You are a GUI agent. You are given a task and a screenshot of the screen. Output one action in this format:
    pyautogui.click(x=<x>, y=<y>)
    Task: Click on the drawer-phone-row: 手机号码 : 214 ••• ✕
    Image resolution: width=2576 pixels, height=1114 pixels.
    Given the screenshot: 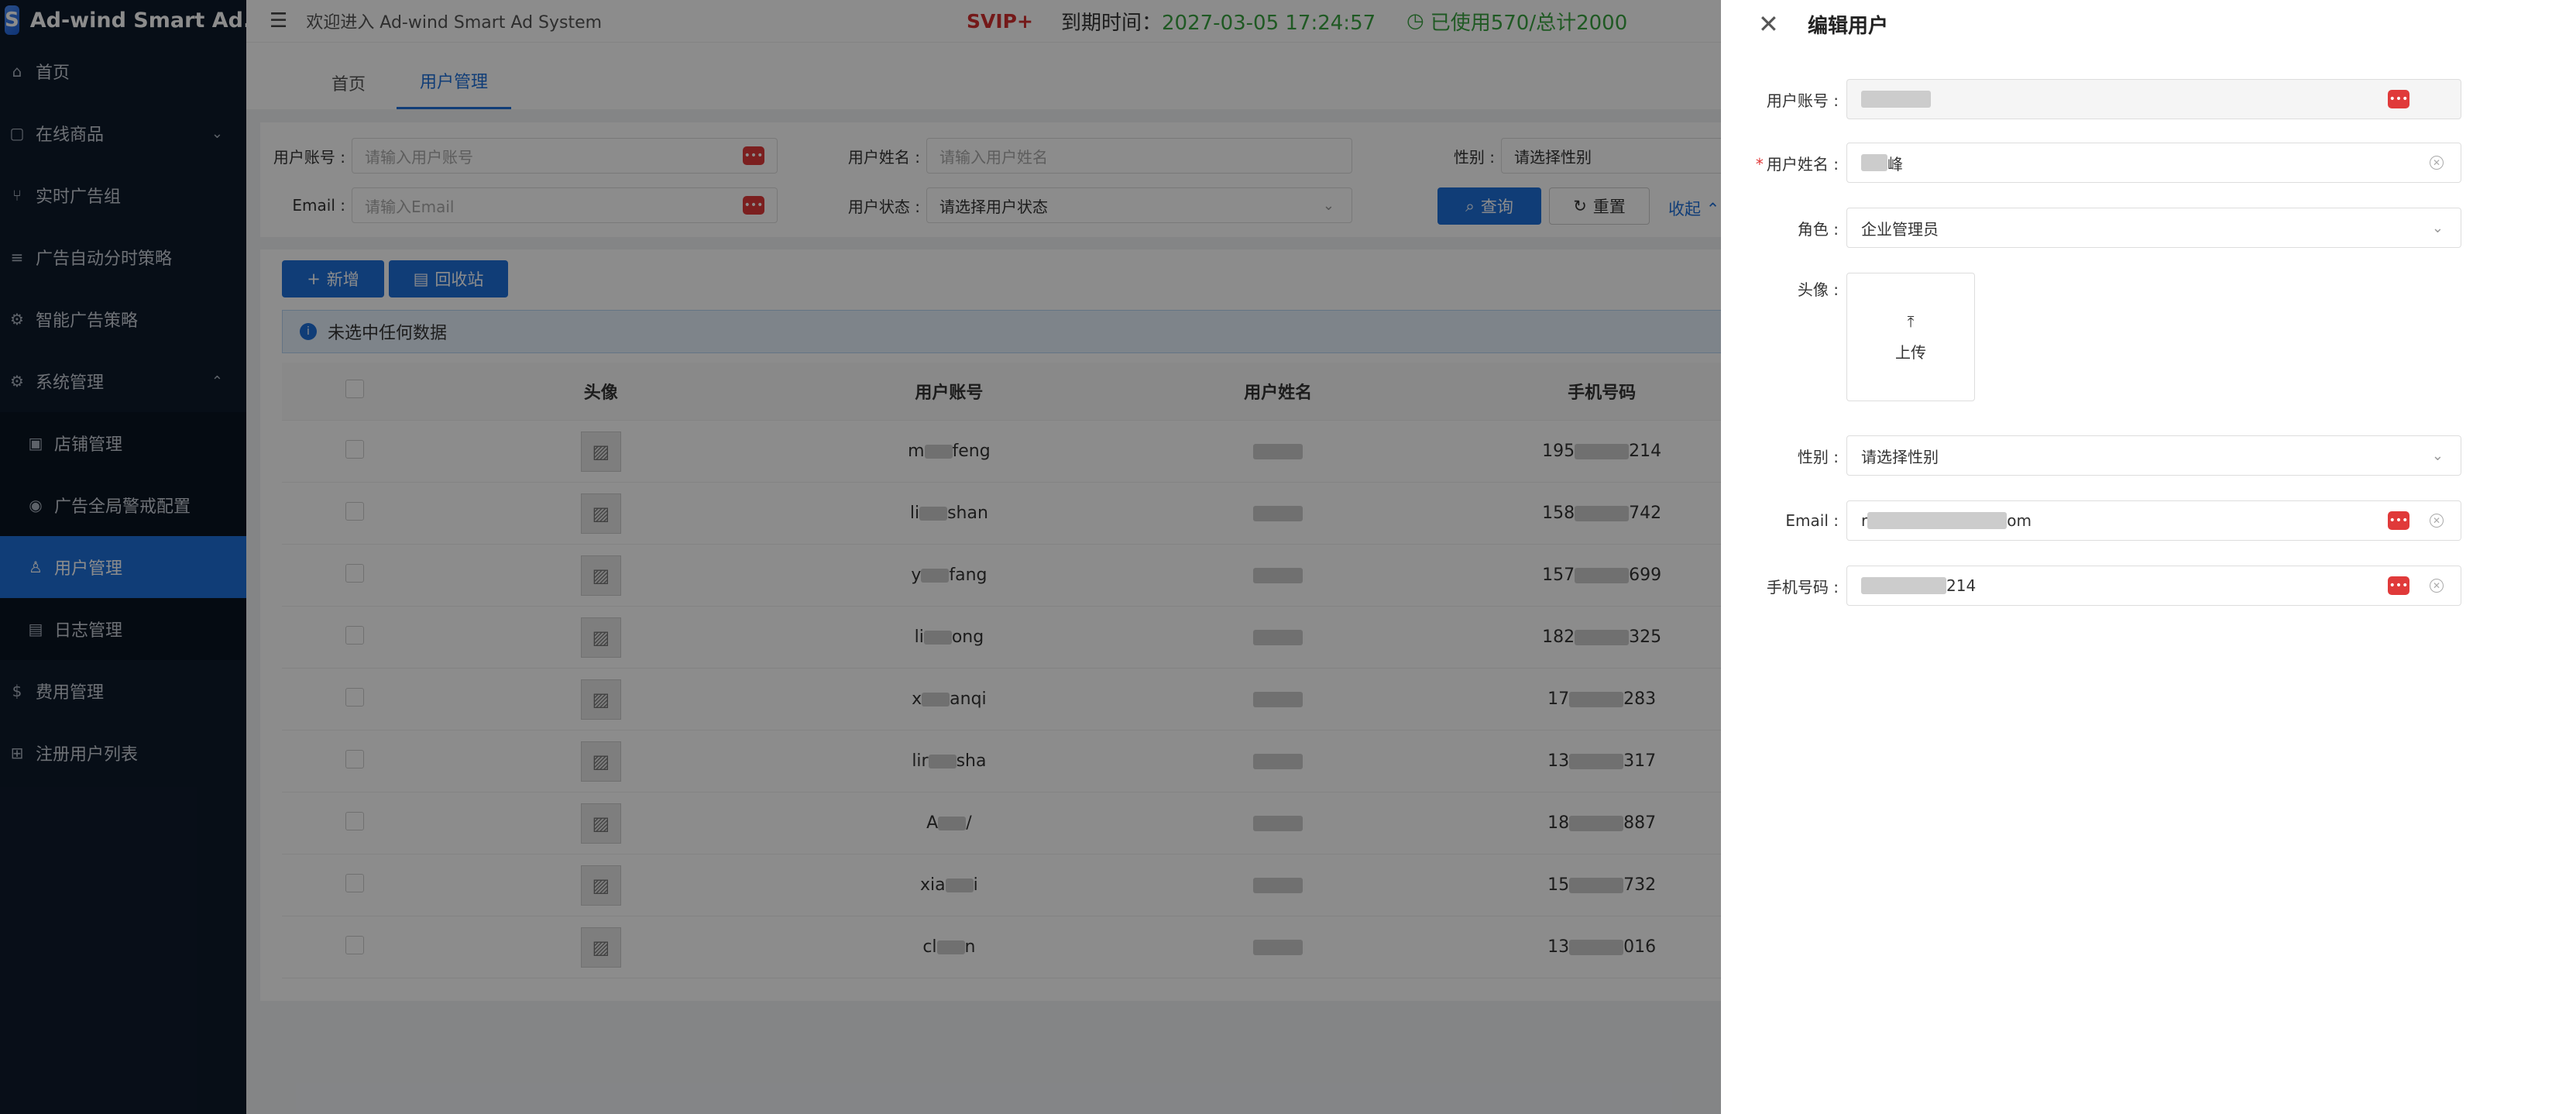 What is the action you would take?
    pyautogui.click(x=2091, y=586)
    